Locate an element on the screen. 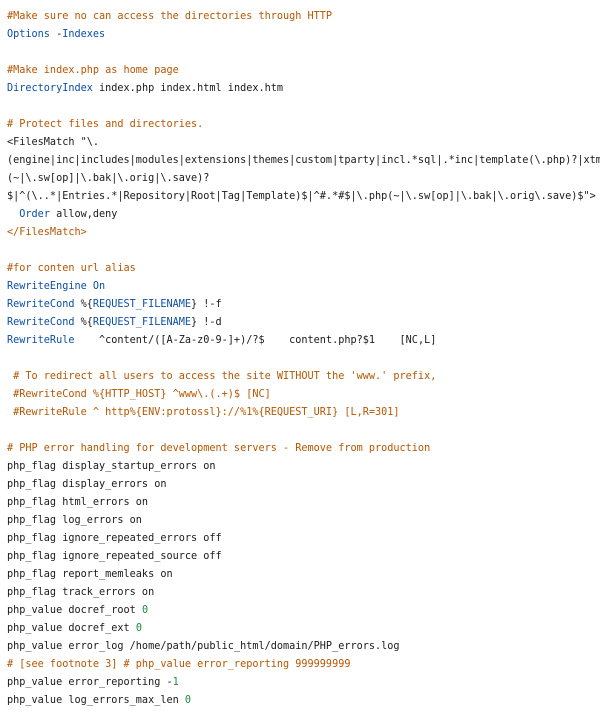 This screenshot has width=600, height=718. code-token: allow,deny is located at coordinates (83, 214).